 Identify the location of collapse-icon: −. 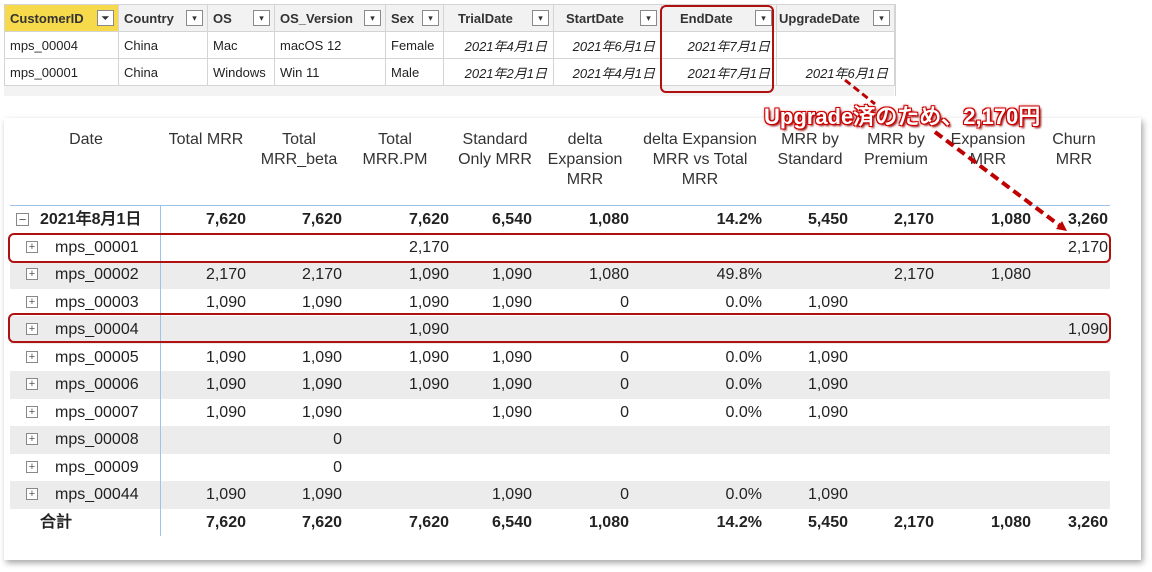
(22, 219).